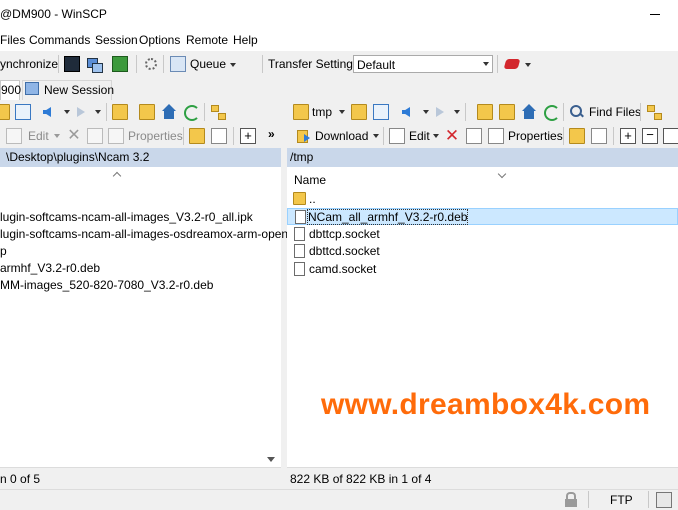 This screenshot has width=678, height=510. Describe the element at coordinates (116, 40) in the screenshot. I see `menu-session: Session` at that location.